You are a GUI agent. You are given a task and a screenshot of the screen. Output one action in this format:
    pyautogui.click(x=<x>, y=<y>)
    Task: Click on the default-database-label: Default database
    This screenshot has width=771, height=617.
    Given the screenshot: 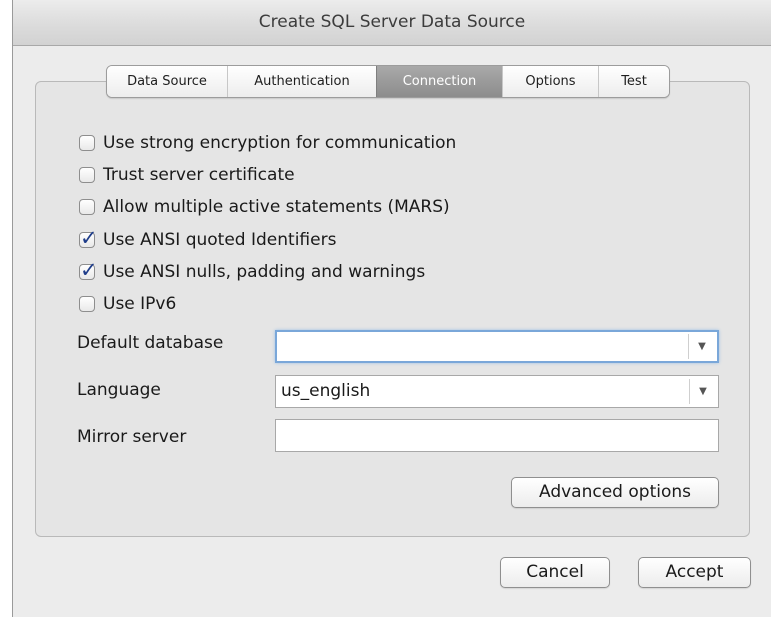 What is the action you would take?
    pyautogui.click(x=150, y=343)
    